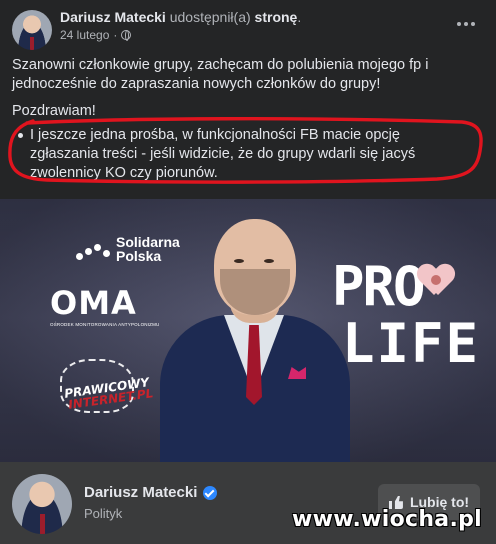 The height and width of the screenshot is (544, 496). What do you see at coordinates (105, 324) in the screenshot?
I see `oma-subtitle: OŚRODEK MONITOROWANIA ANTYPOLONIZMU` at bounding box center [105, 324].